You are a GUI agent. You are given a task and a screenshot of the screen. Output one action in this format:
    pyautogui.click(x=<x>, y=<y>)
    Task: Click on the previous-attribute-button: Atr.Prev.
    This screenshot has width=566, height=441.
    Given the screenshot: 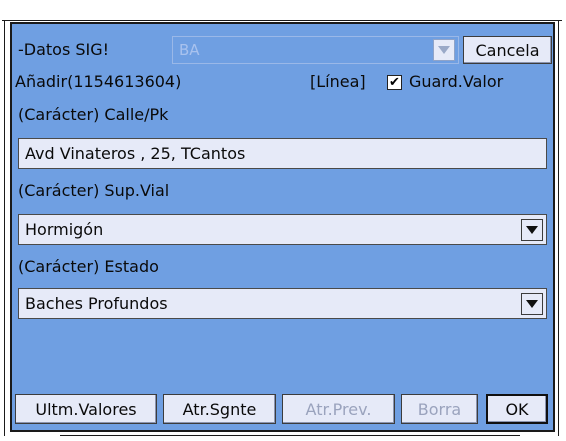 What is the action you would take?
    pyautogui.click(x=338, y=409)
    